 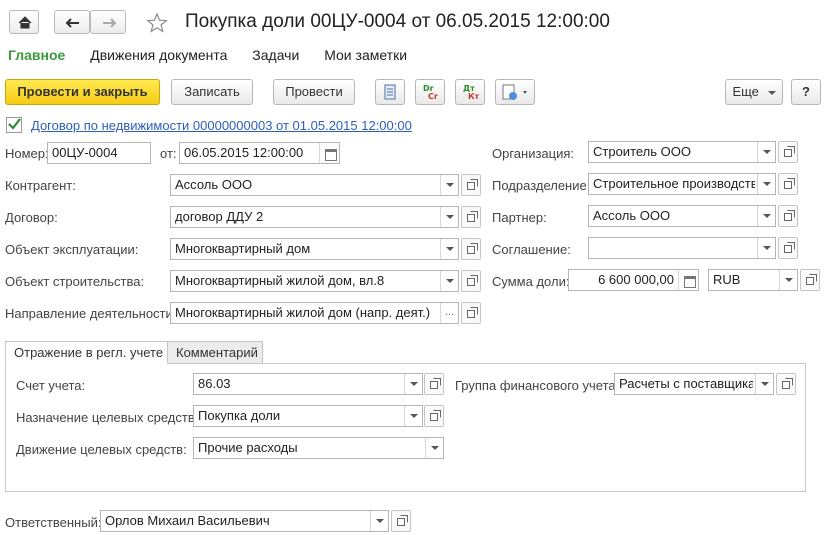 I want to click on tab-document-movements: Движения документа, so click(x=158, y=55).